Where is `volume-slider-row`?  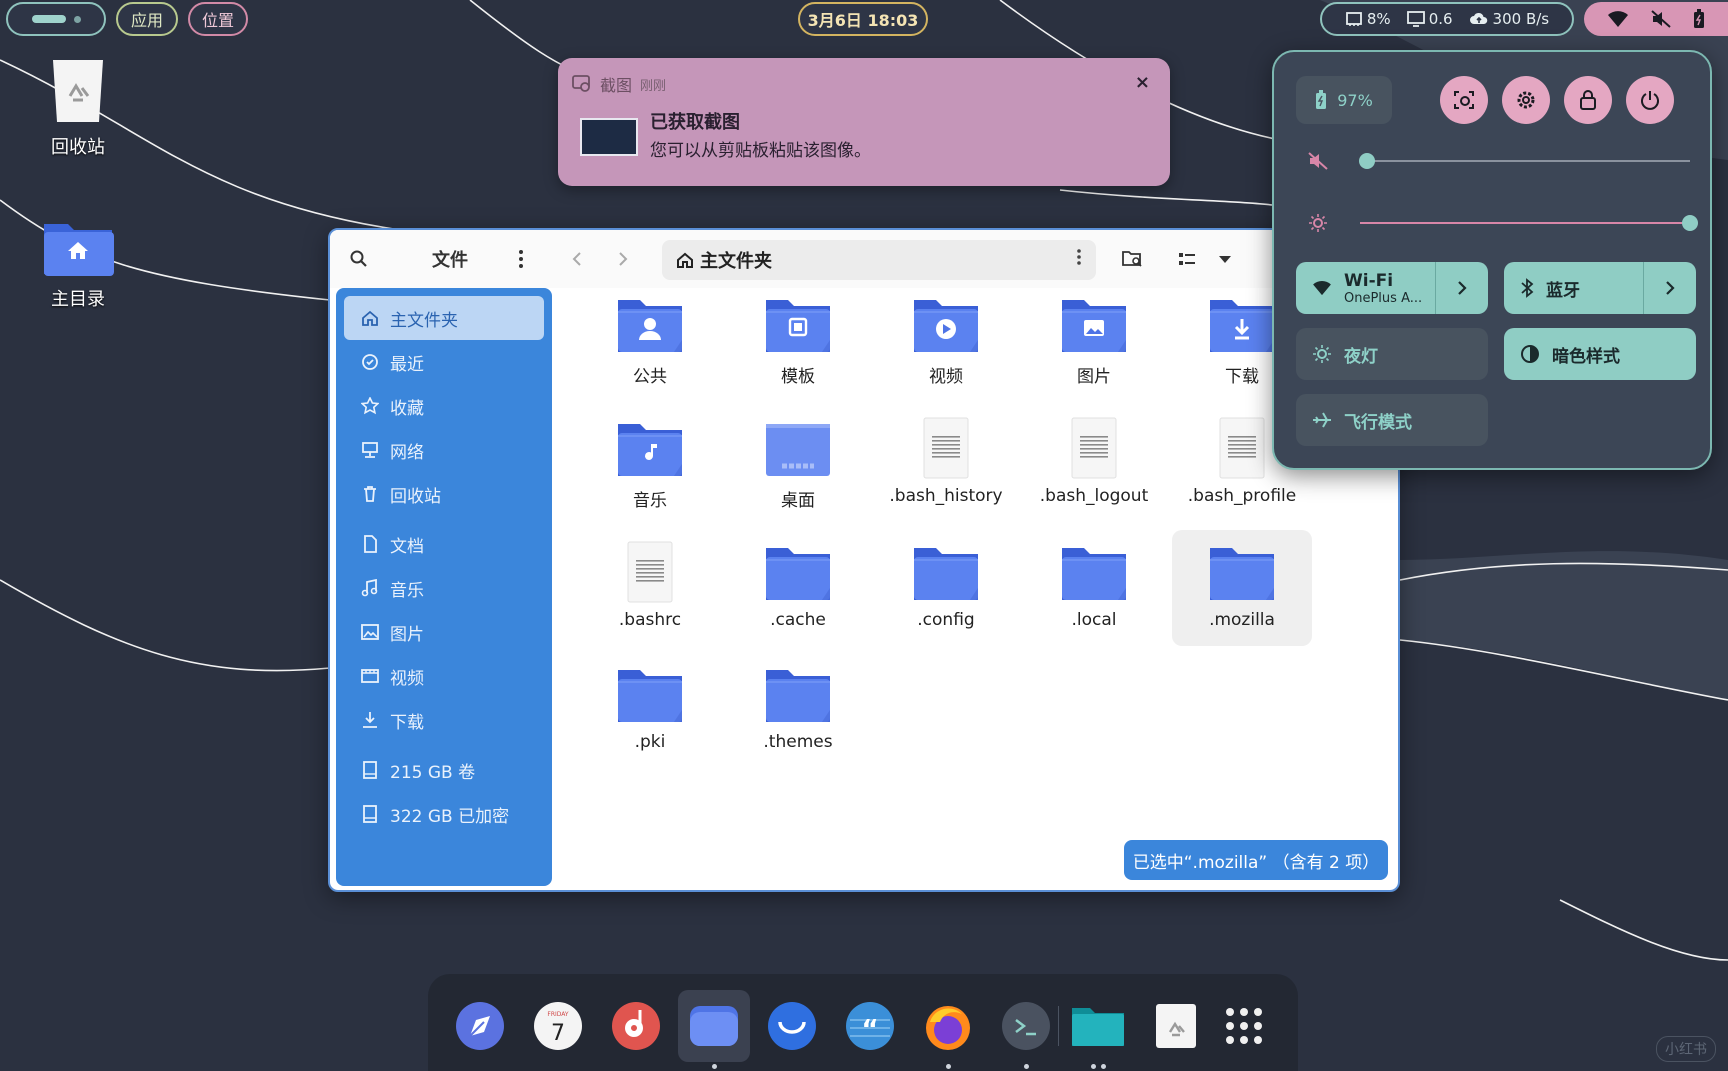
volume-slider-row is located at coordinates (1496, 161).